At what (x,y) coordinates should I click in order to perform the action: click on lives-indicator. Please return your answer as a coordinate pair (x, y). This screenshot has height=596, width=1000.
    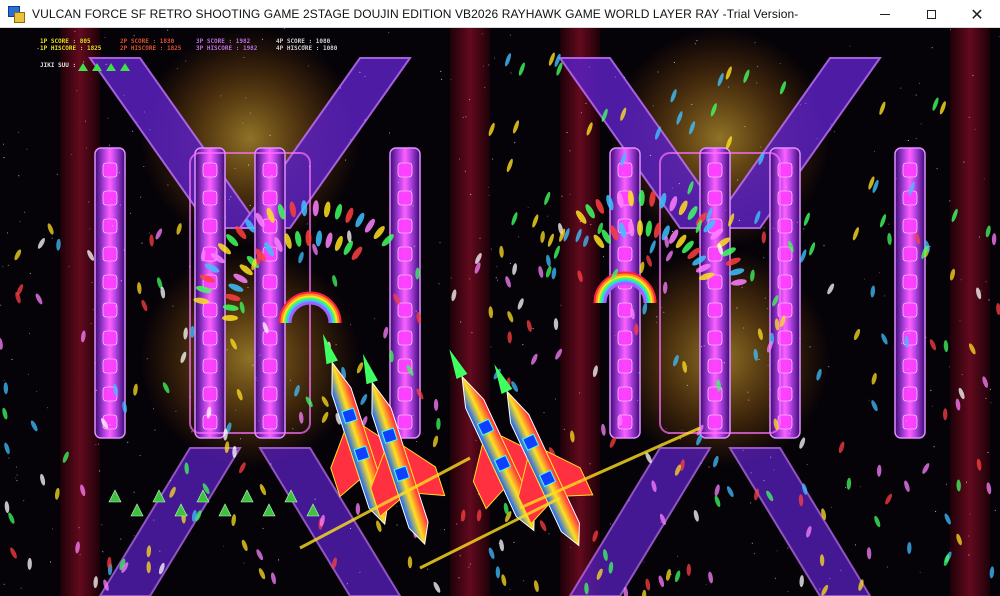
    Looking at the image, I should click on (104, 67).